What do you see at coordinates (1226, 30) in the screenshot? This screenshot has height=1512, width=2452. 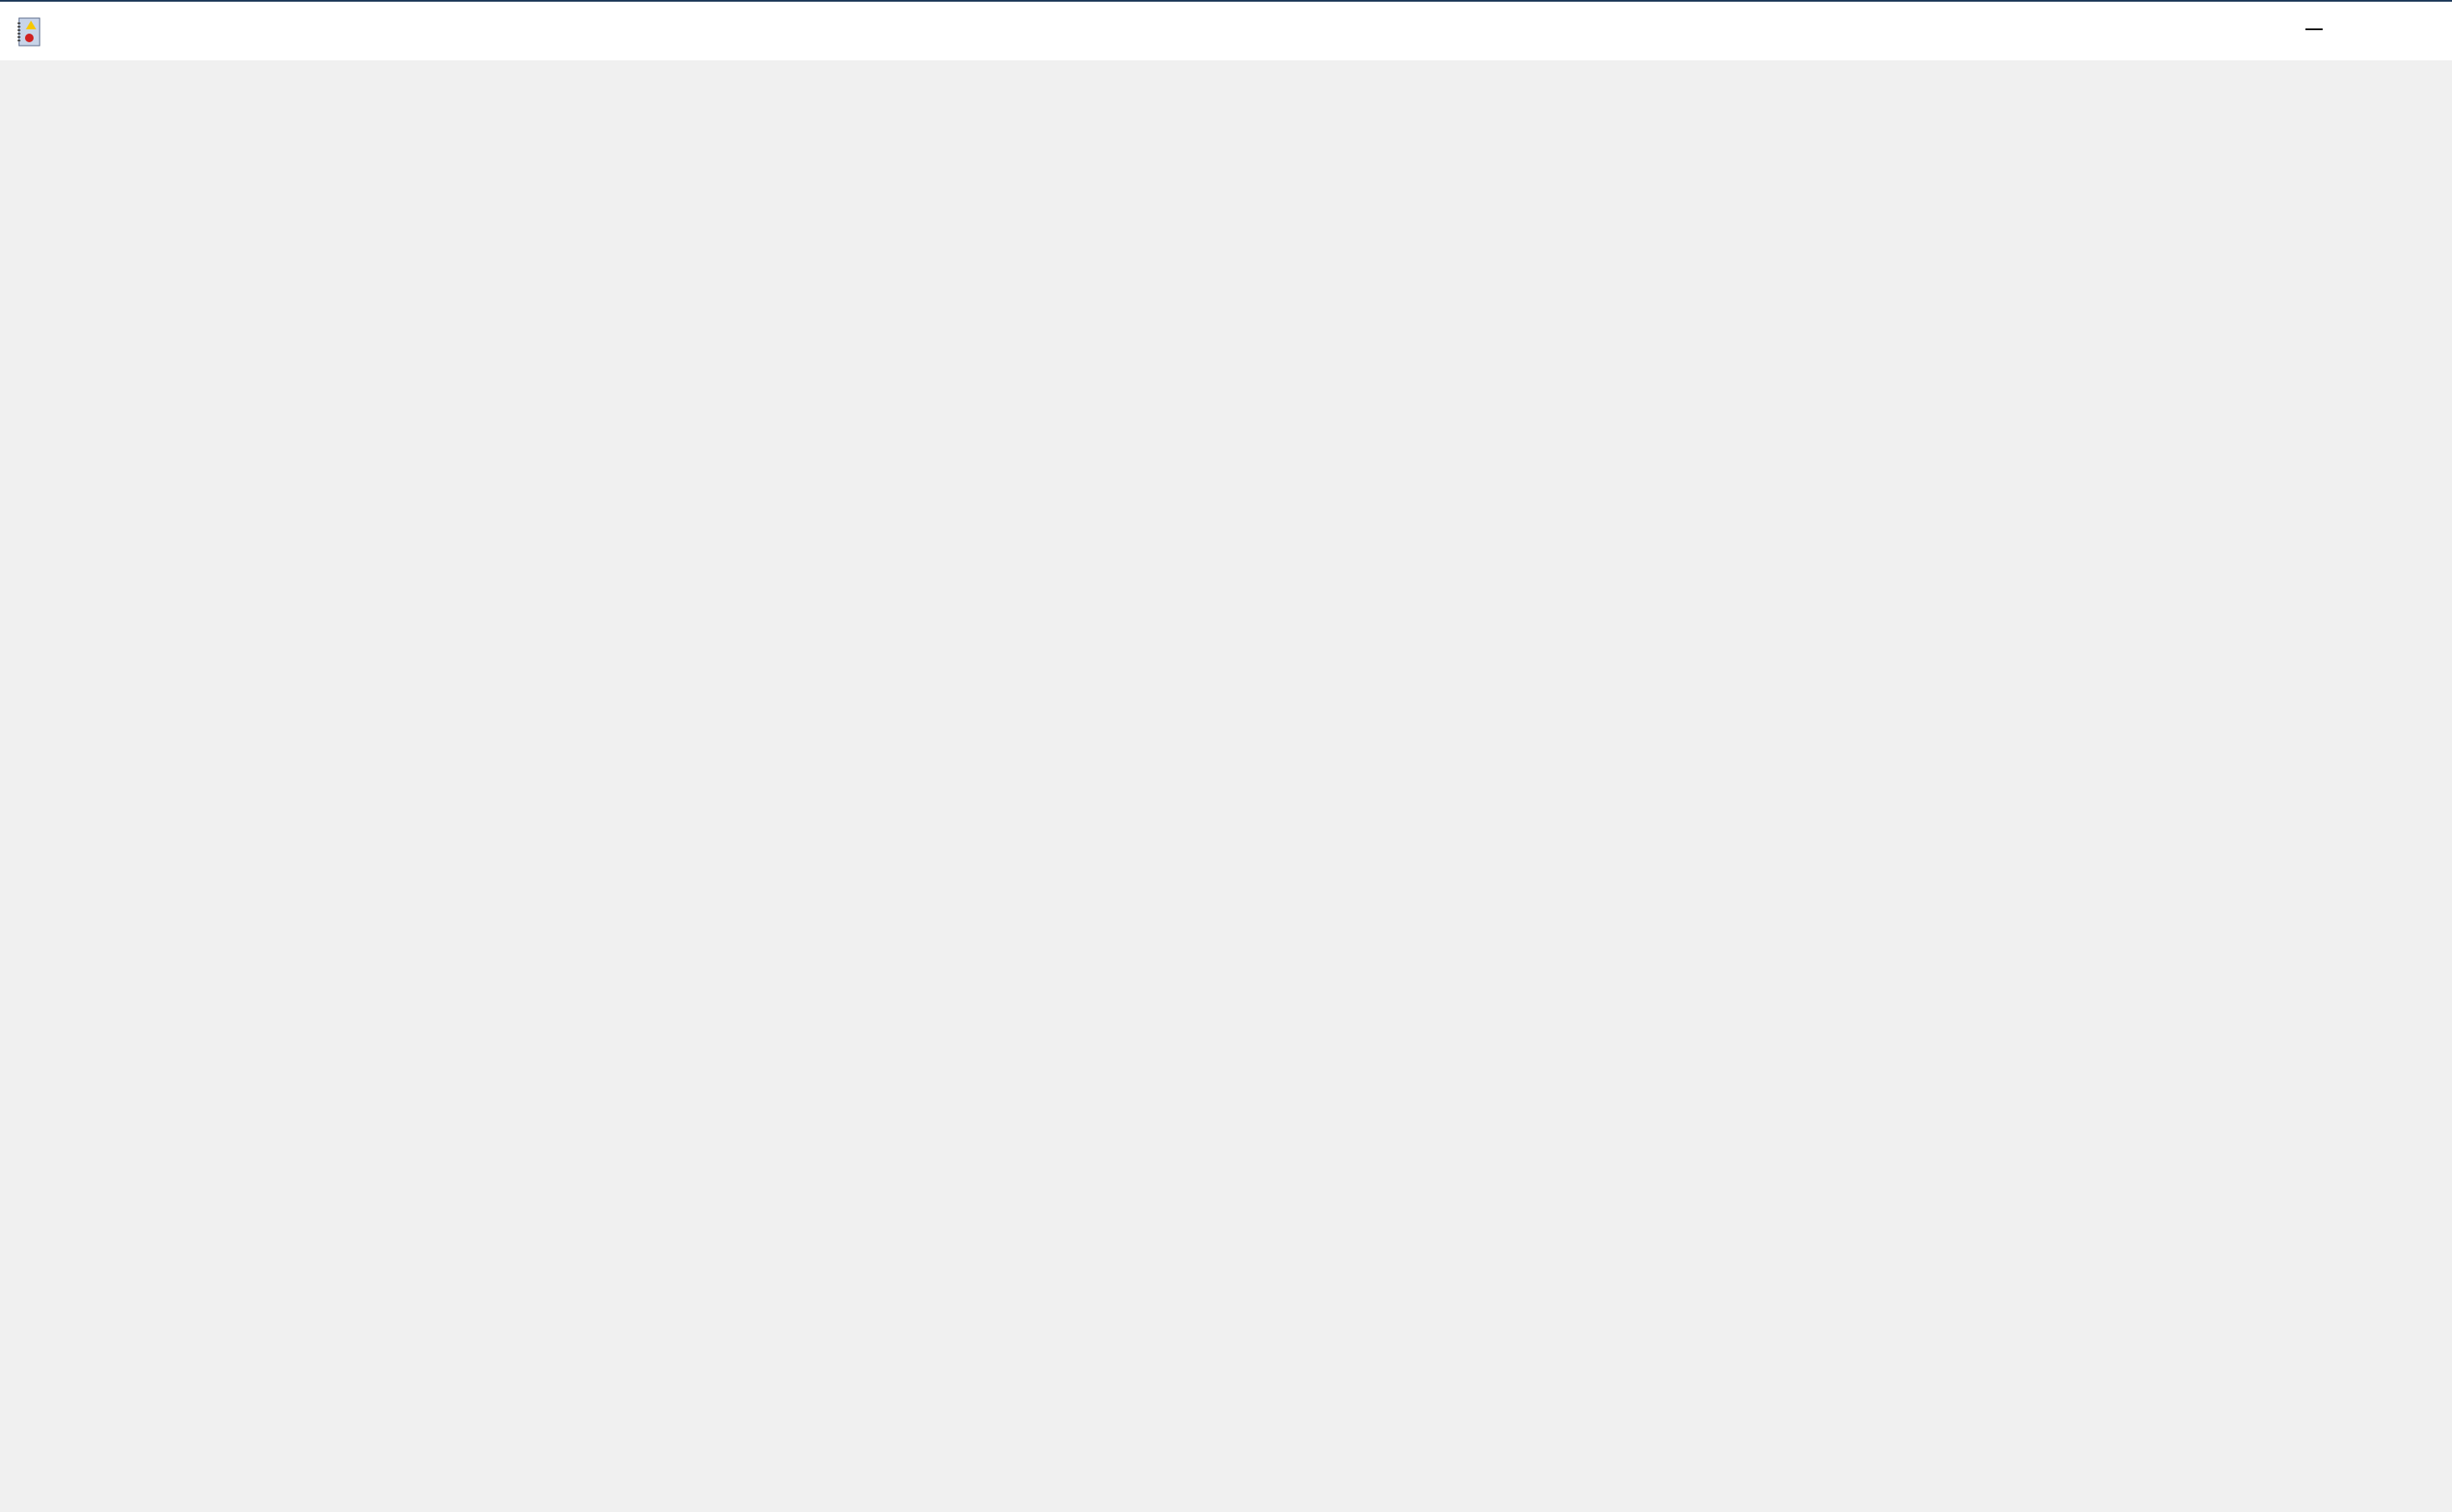 I see `title-bar` at bounding box center [1226, 30].